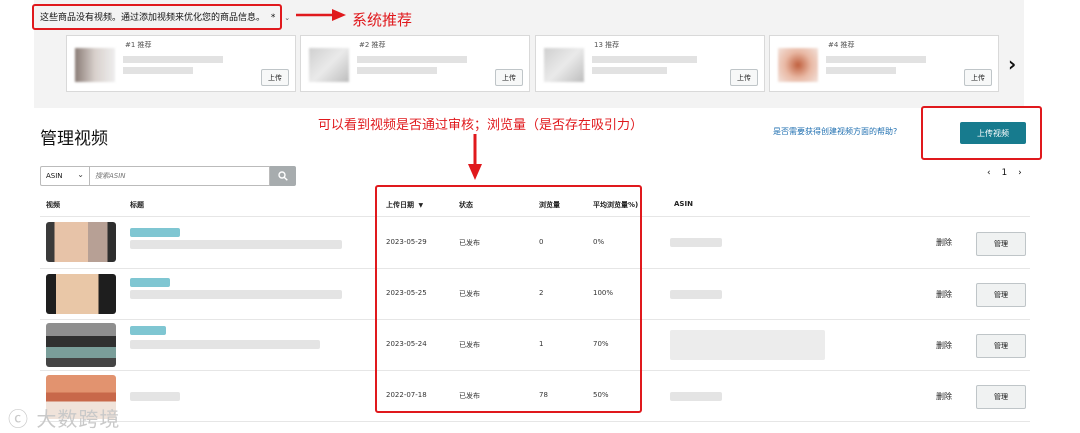 This screenshot has height=433, width=1080. I want to click on current-page: 1, so click(1004, 173).